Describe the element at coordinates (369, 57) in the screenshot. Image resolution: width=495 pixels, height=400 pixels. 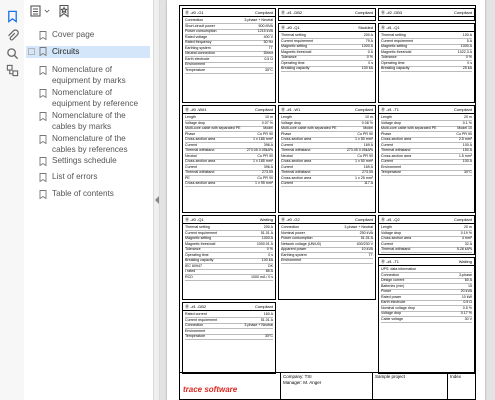
I see `circuit-property-value: 0 %` at that location.